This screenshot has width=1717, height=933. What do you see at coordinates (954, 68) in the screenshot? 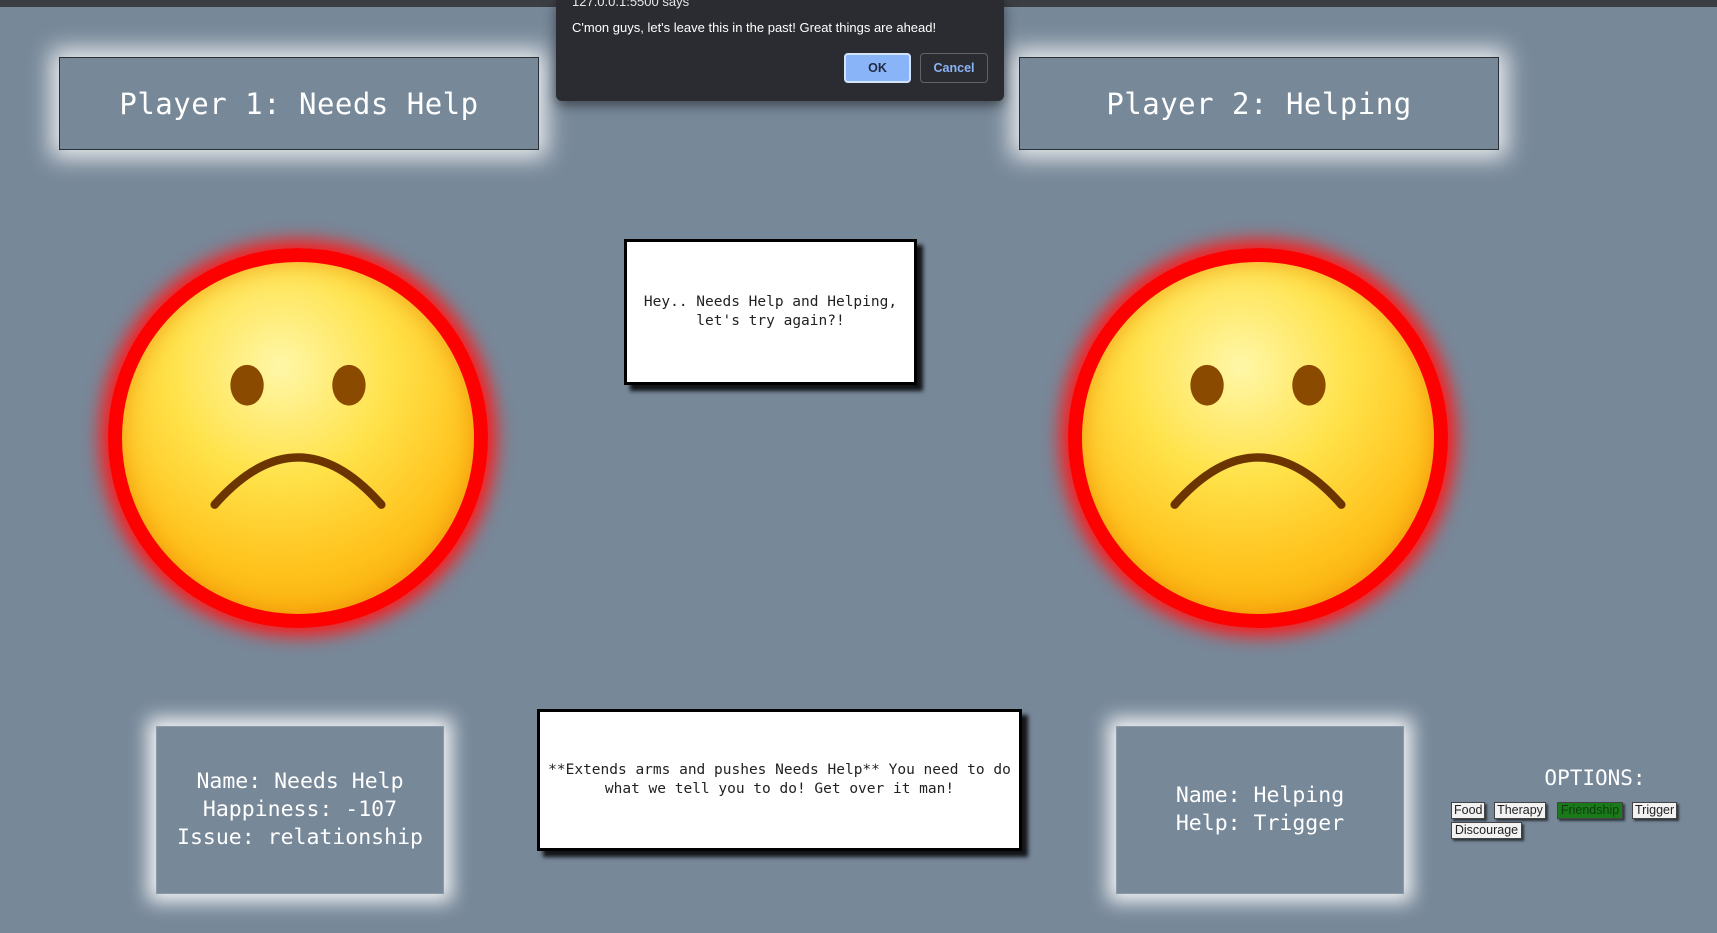
I see `cancel-button: Cancel` at bounding box center [954, 68].